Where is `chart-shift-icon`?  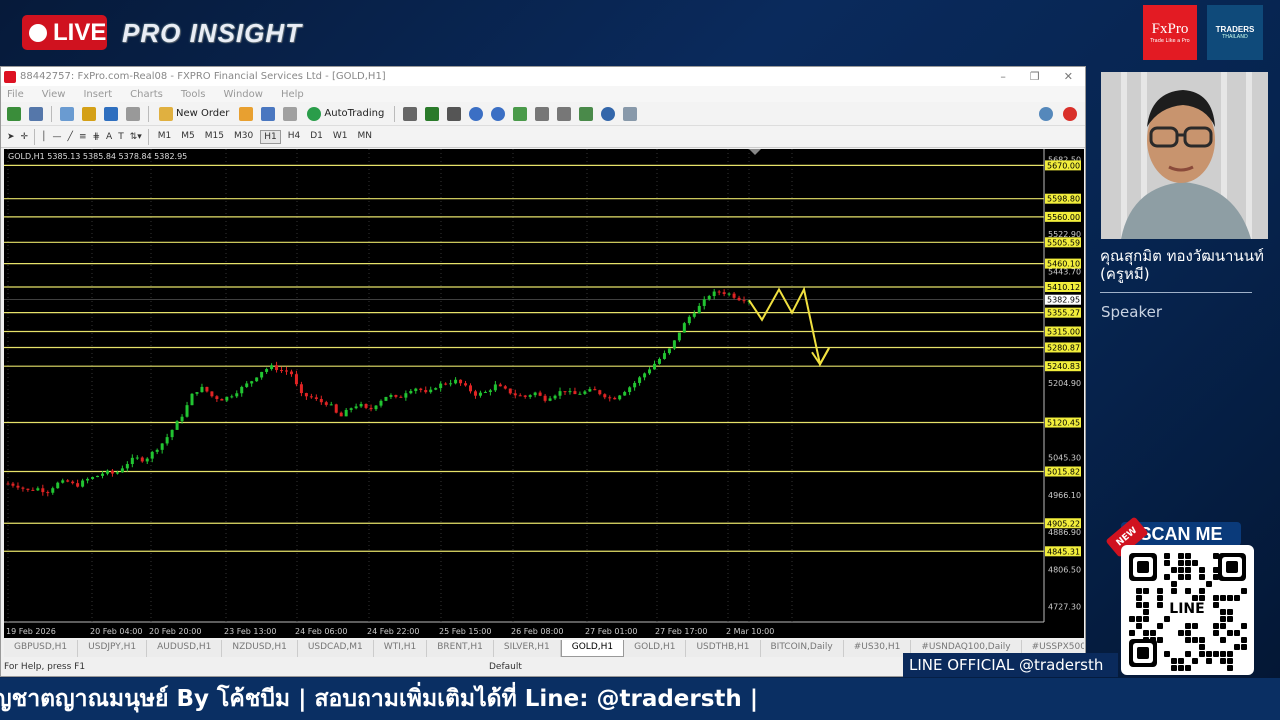 chart-shift-icon is located at coordinates (542, 113).